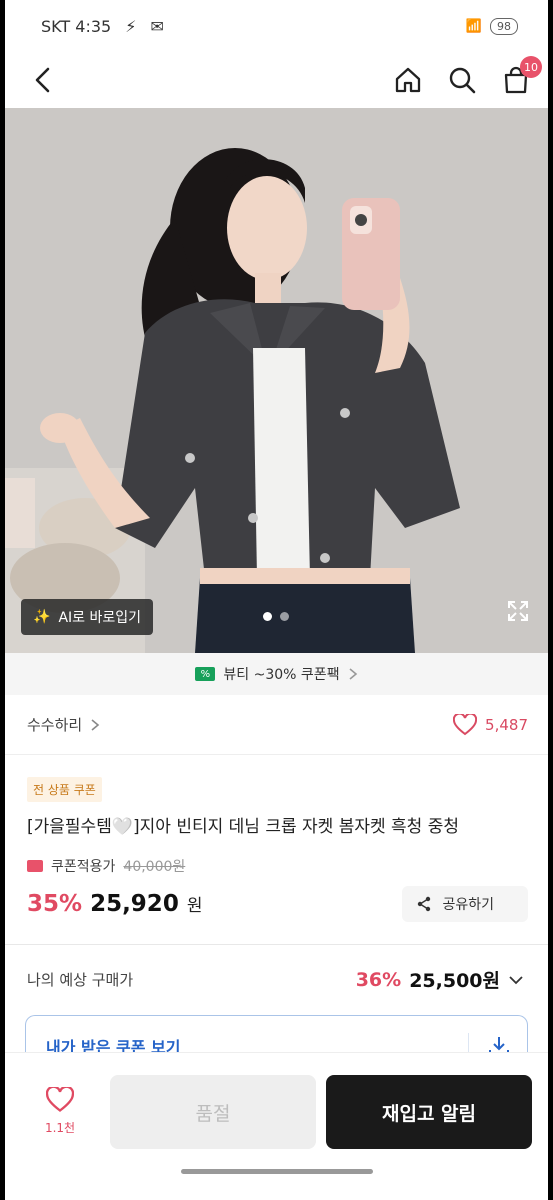 The height and width of the screenshot is (1200, 553). What do you see at coordinates (276, 80) in the screenshot?
I see `app-header: 10` at bounding box center [276, 80].